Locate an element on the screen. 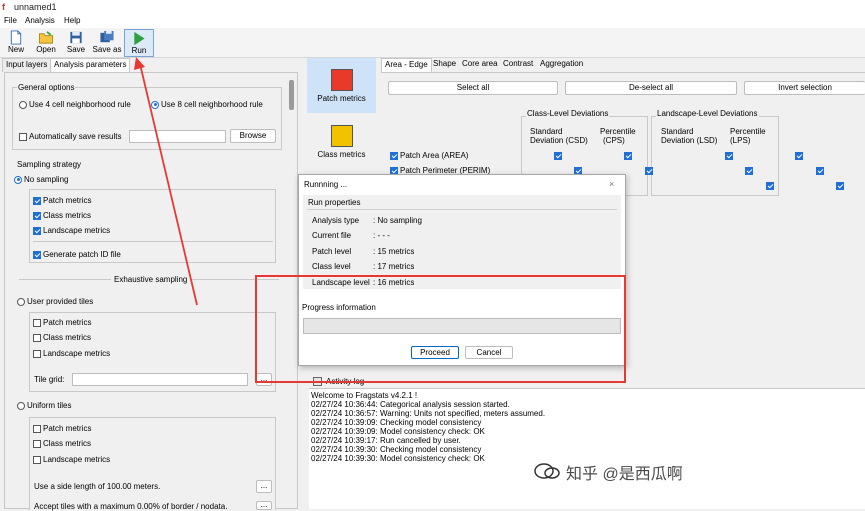 The width and height of the screenshot is (865, 511). close-icon: × is located at coordinates (611, 184).